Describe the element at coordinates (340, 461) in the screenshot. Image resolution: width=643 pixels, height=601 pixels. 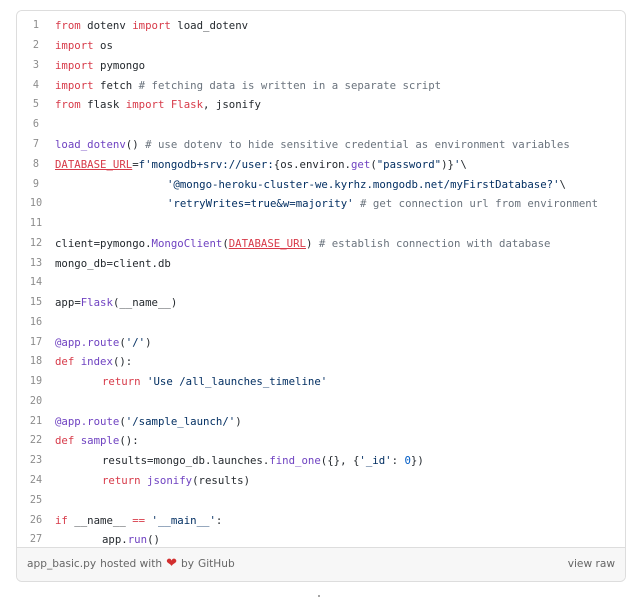
I see `code-token: ({}, {` at that location.